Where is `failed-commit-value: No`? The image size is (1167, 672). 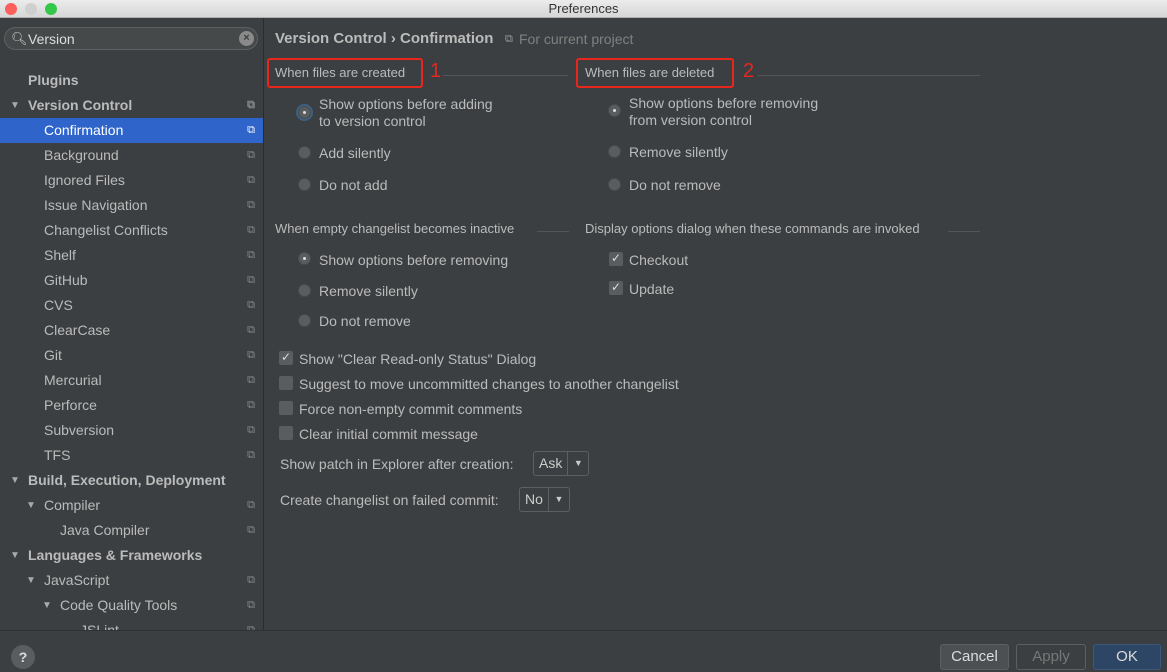 failed-commit-value: No is located at coordinates (534, 499).